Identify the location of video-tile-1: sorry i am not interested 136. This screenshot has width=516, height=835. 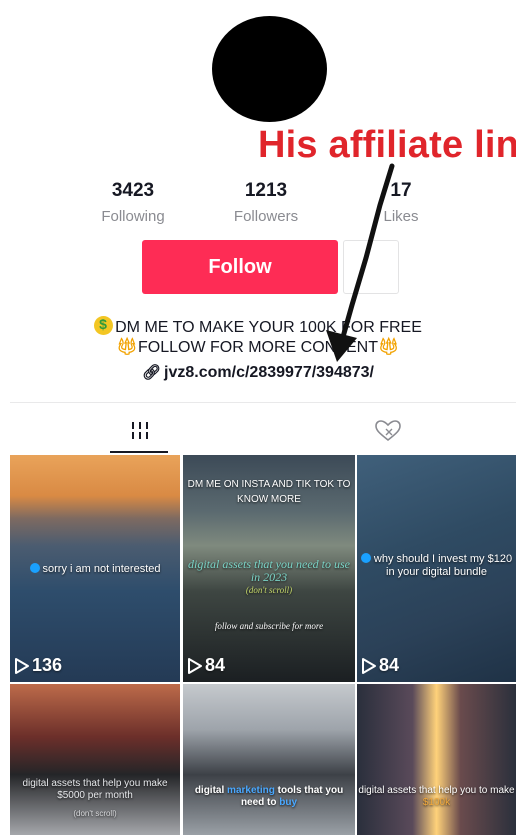
(95, 568).